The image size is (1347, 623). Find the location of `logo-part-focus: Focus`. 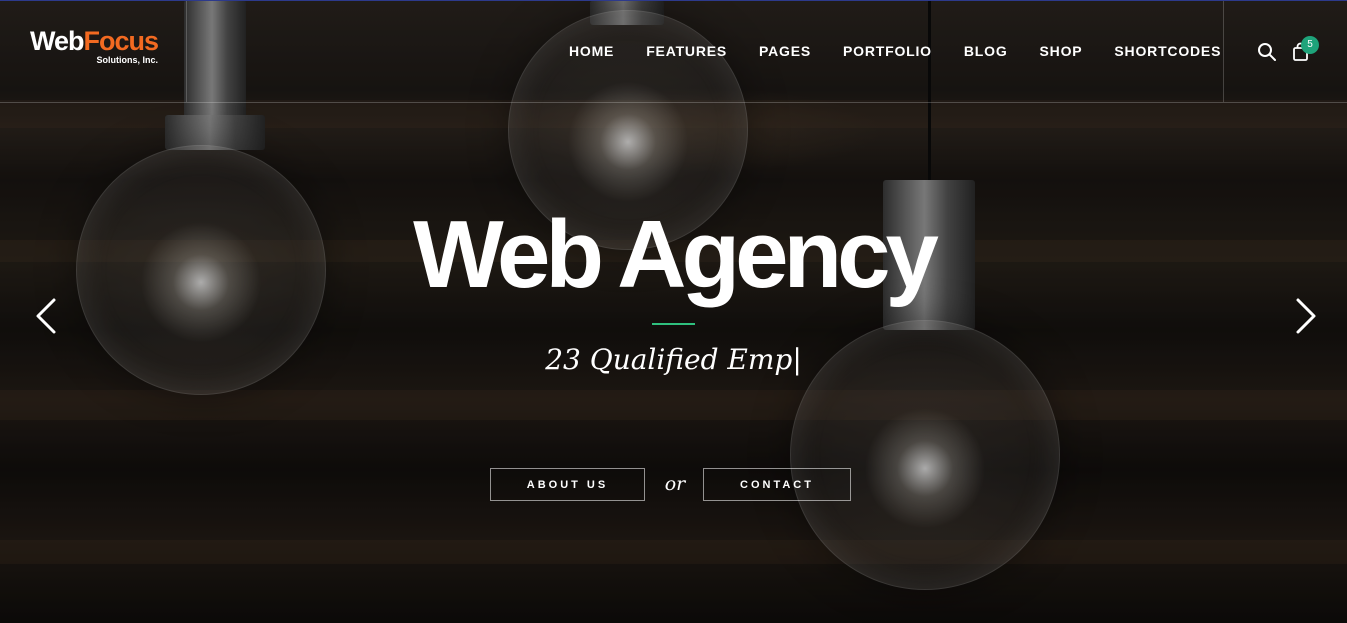

logo-part-focus: Focus is located at coordinates (121, 41).